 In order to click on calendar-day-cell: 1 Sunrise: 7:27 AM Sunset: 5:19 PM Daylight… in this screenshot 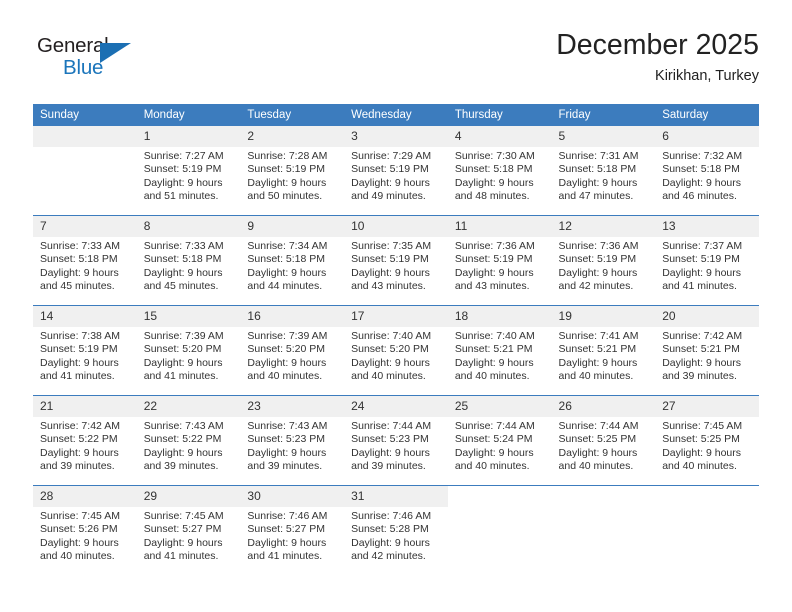, I will do `click(188, 171)`.